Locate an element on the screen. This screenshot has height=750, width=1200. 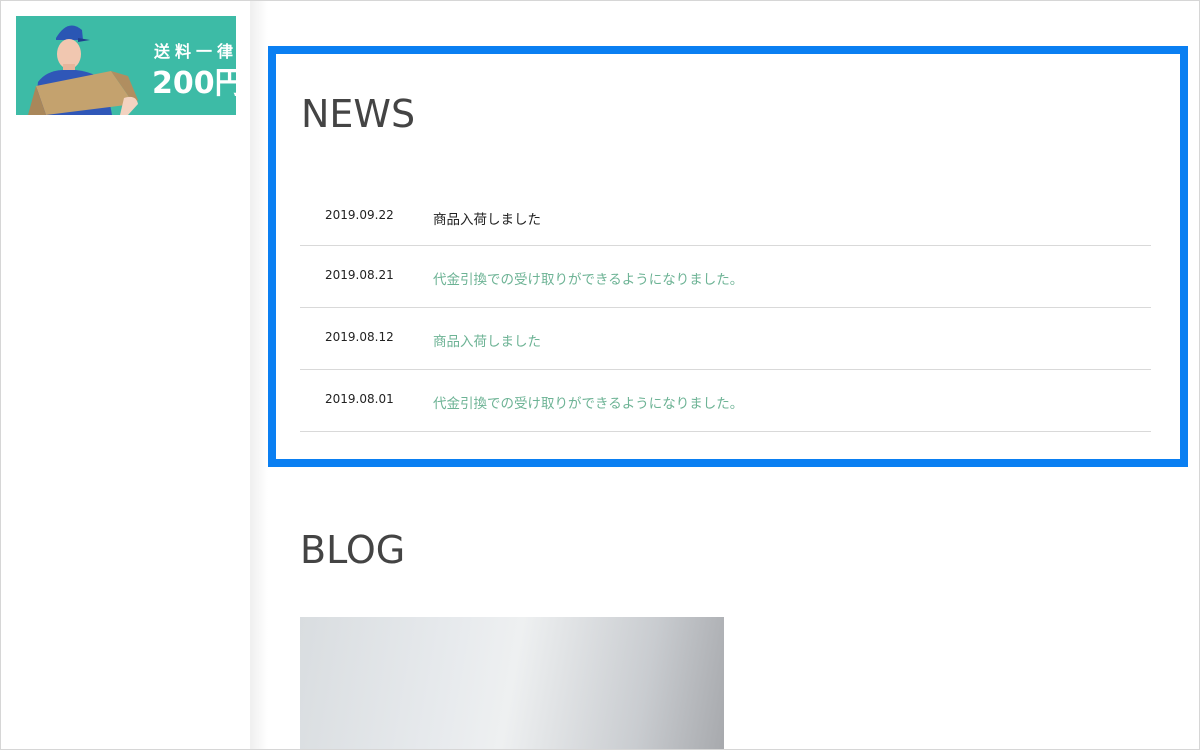
blog-heading: BLOG is located at coordinates (353, 550).